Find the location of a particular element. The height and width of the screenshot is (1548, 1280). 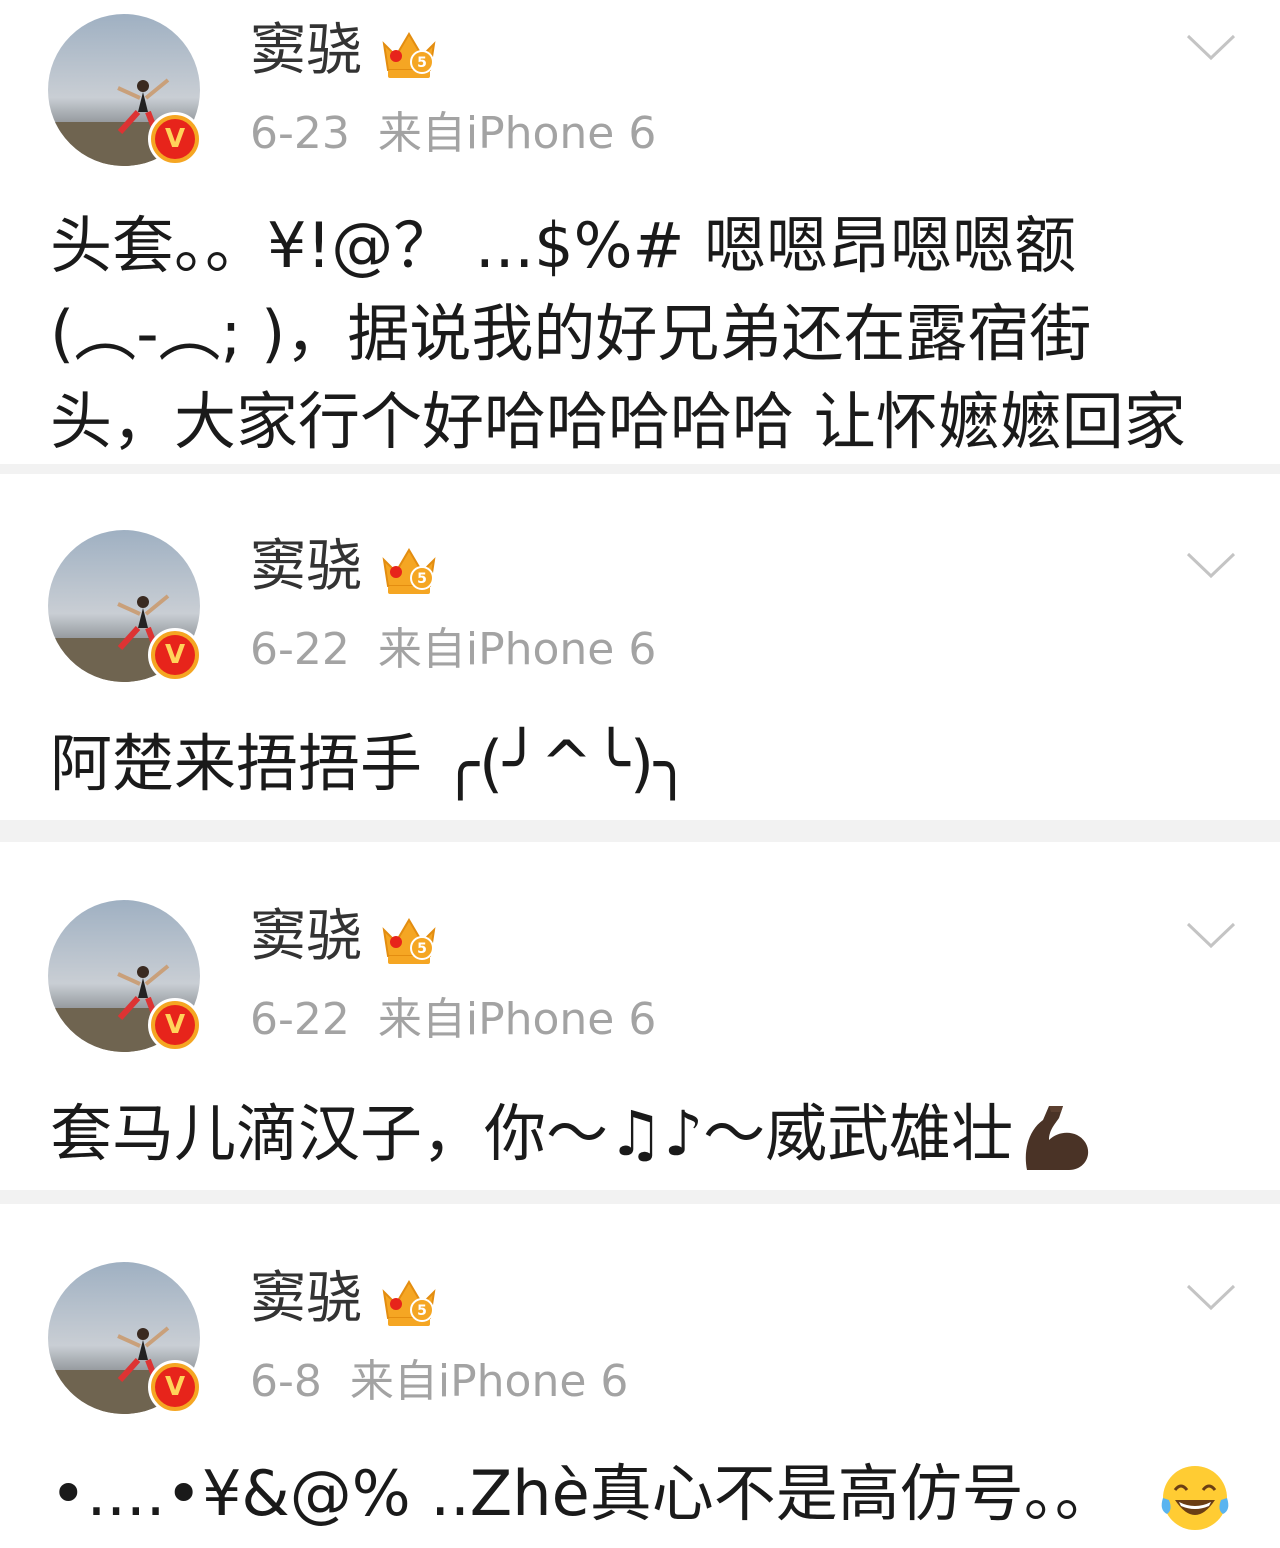

post-content-line: 头，大家行个好哈哈哈哈哈 让怀嬷嬷回家 is located at coordinates (618, 421).